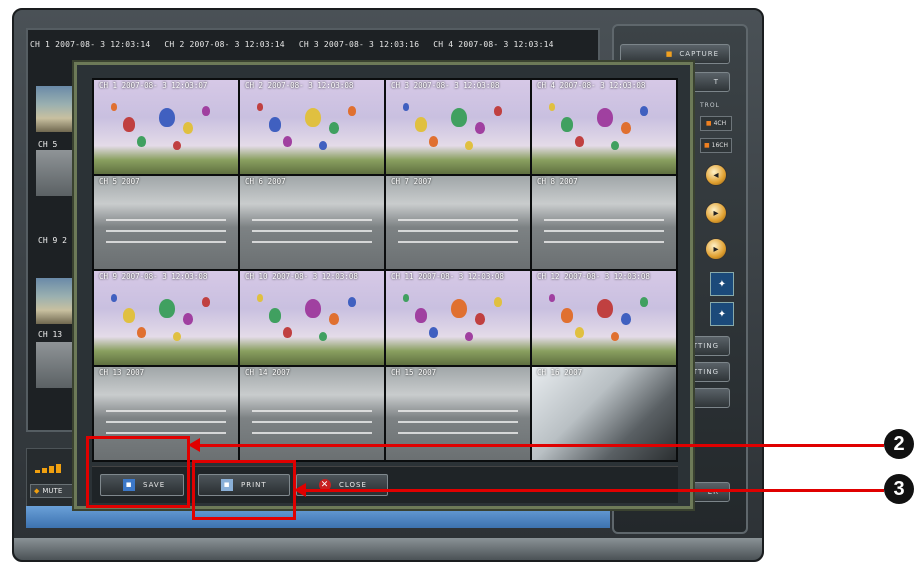 This screenshot has height=569, width=919. What do you see at coordinates (493, 44) in the screenshot?
I see `bg-channel-title: CH 4 2007-08- 3 12:03:14` at bounding box center [493, 44].